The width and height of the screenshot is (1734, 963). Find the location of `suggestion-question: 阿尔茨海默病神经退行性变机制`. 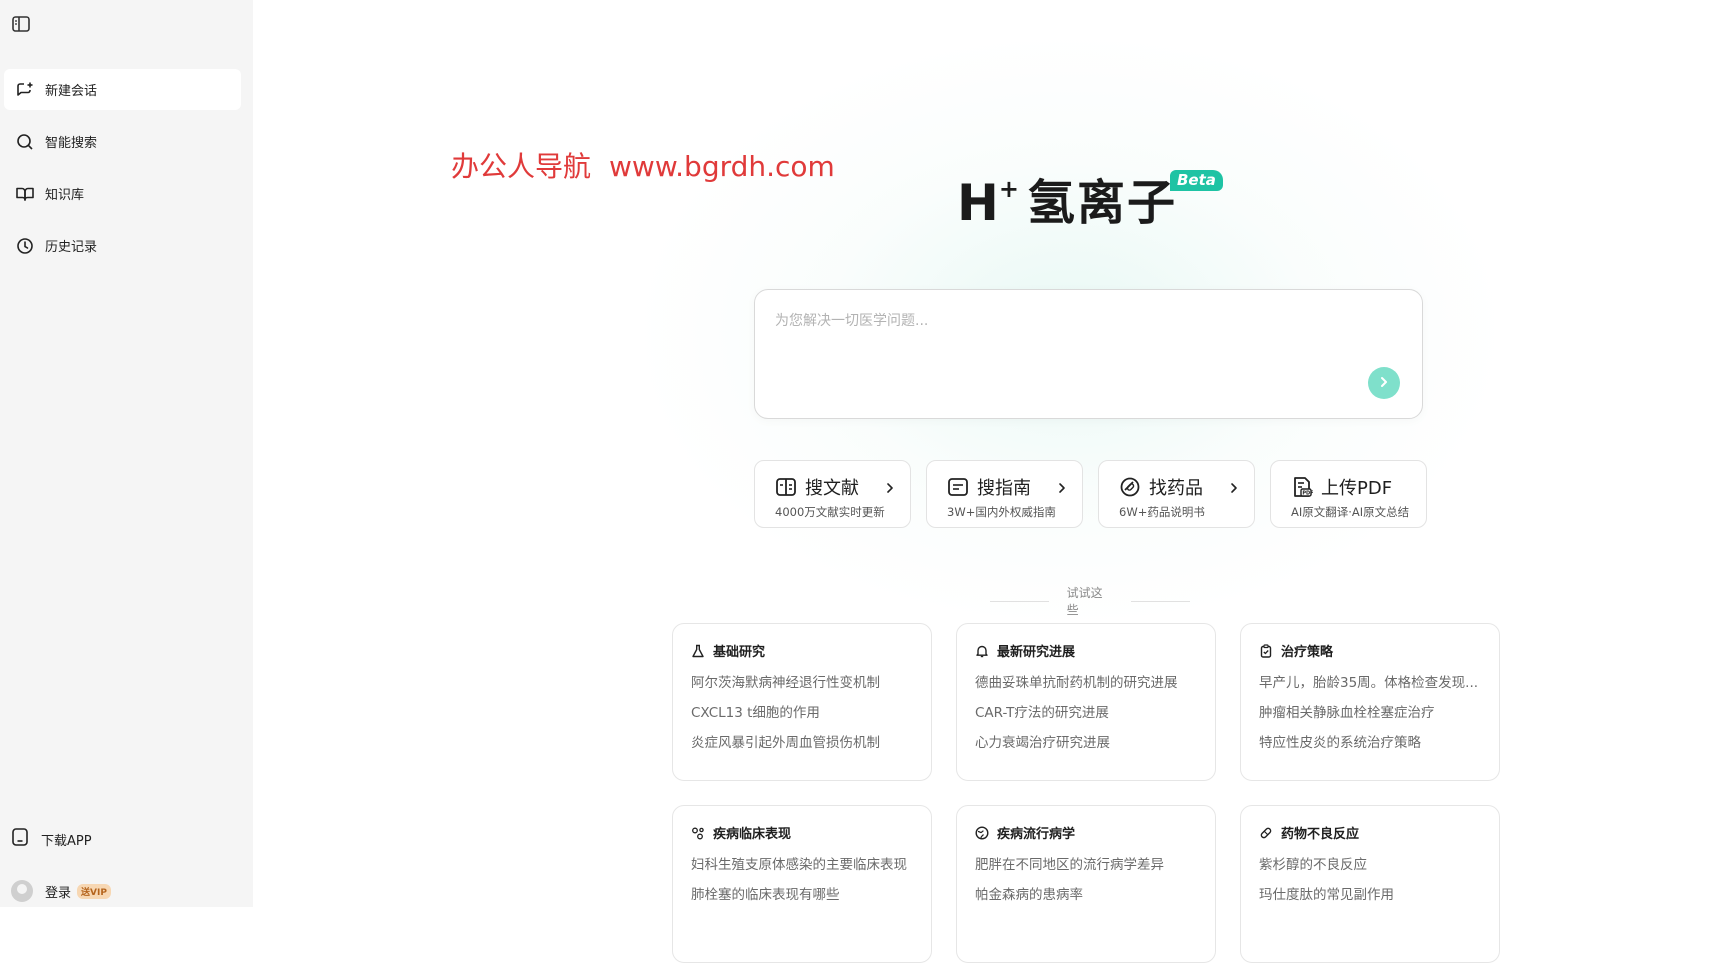

suggestion-question: 阿尔茨海默病神经退行性变机制 is located at coordinates (803, 689).